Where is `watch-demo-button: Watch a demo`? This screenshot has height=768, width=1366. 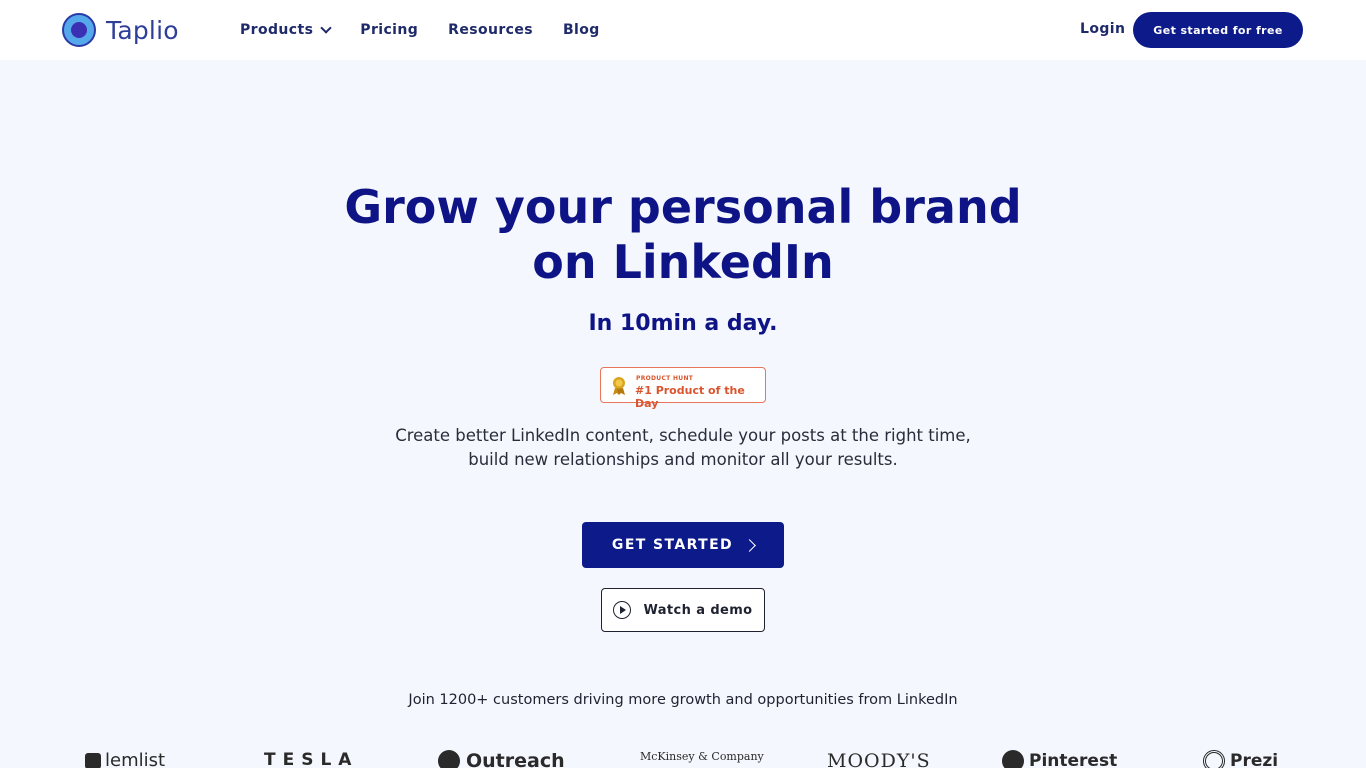 watch-demo-button: Watch a demo is located at coordinates (683, 610).